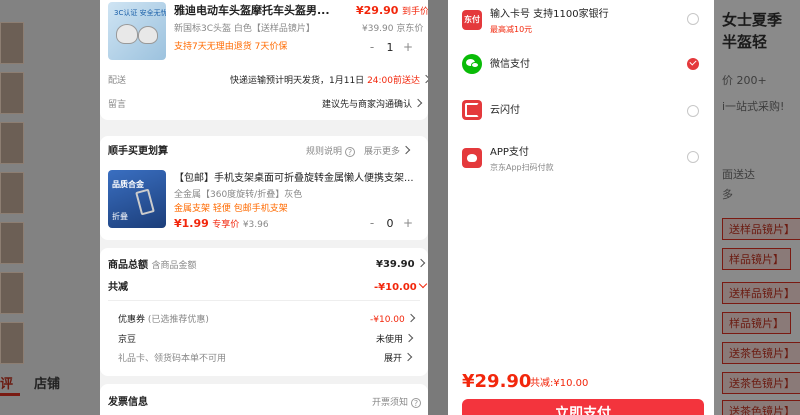 The height and width of the screenshot is (415, 800). What do you see at coordinates (138, 151) in the screenshot?
I see `addon-title: 顺手买更划算` at bounding box center [138, 151].